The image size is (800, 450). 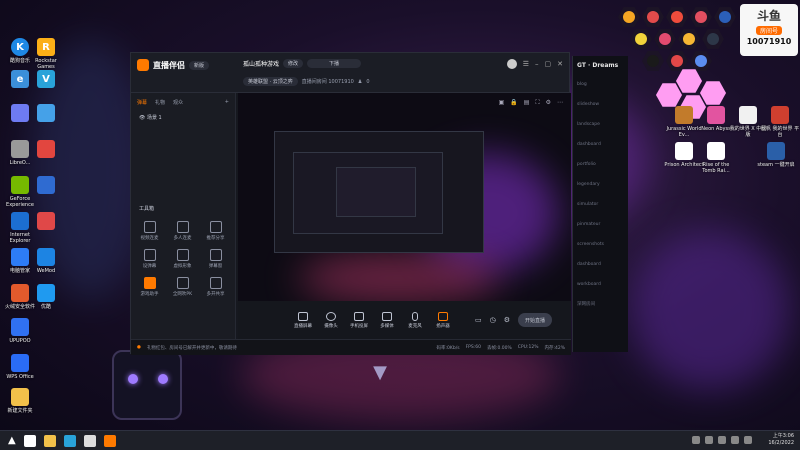 What do you see at coordinates (600, 225) in the screenshot?
I see `list-item: pinmateur` at bounding box center [600, 225].